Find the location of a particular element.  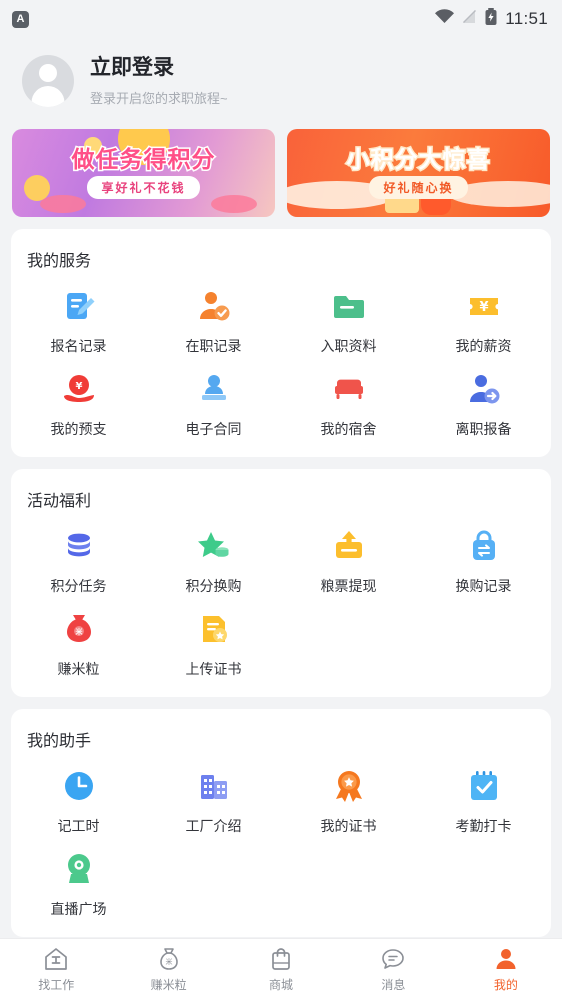

wifi-icon is located at coordinates (445, 19).